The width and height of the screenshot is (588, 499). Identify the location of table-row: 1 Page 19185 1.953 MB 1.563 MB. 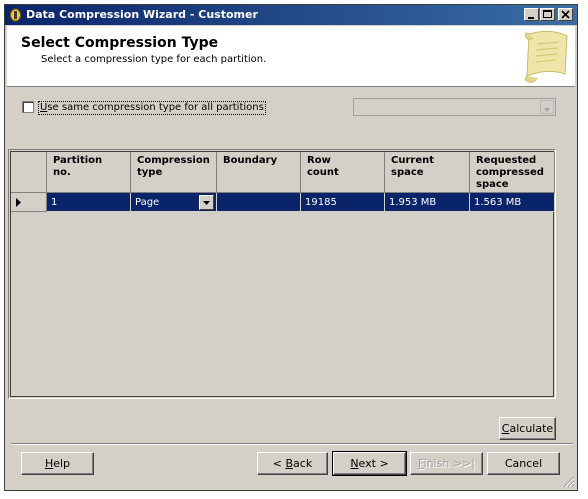
(283, 202).